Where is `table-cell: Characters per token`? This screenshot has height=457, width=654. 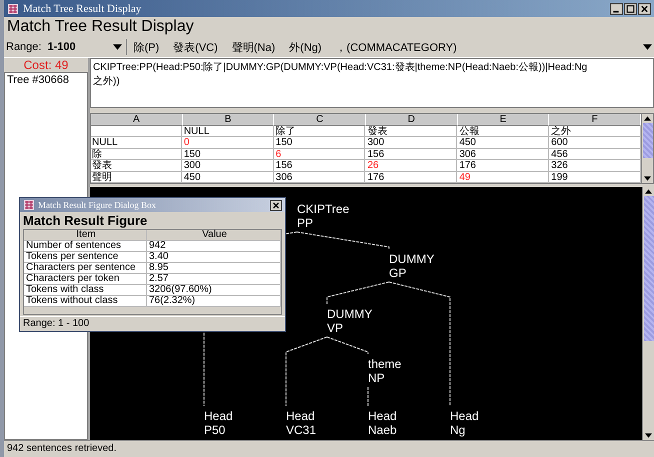
table-cell: Characters per token is located at coordinates (85, 279).